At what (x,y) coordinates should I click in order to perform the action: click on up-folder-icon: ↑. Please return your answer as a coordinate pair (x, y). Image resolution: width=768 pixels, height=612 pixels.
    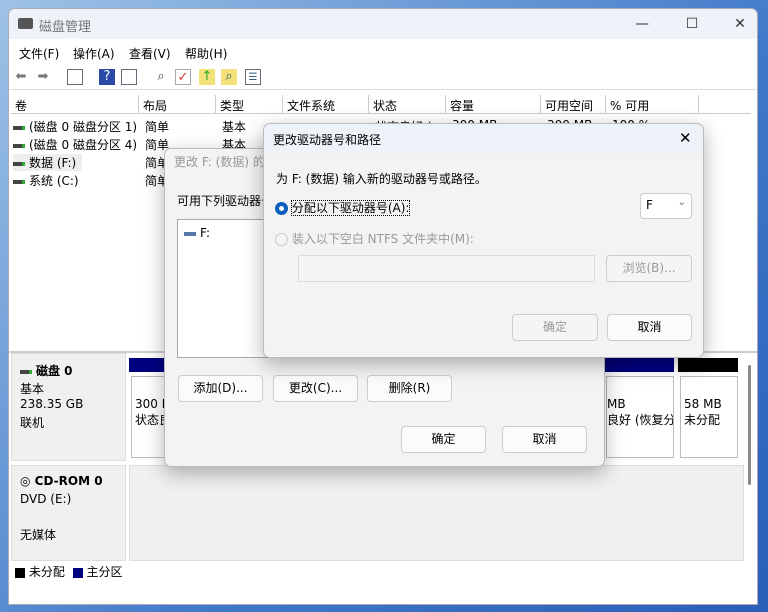
    Looking at the image, I should click on (207, 77).